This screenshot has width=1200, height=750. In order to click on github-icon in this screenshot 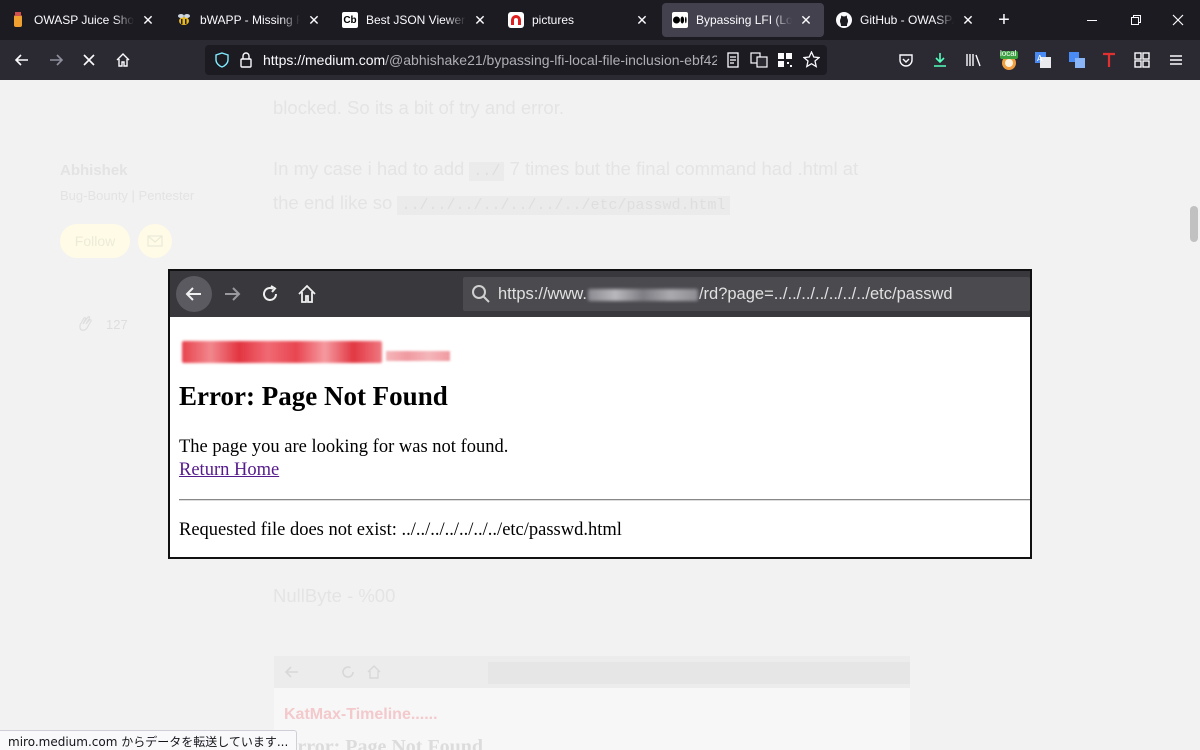, I will do `click(844, 20)`.